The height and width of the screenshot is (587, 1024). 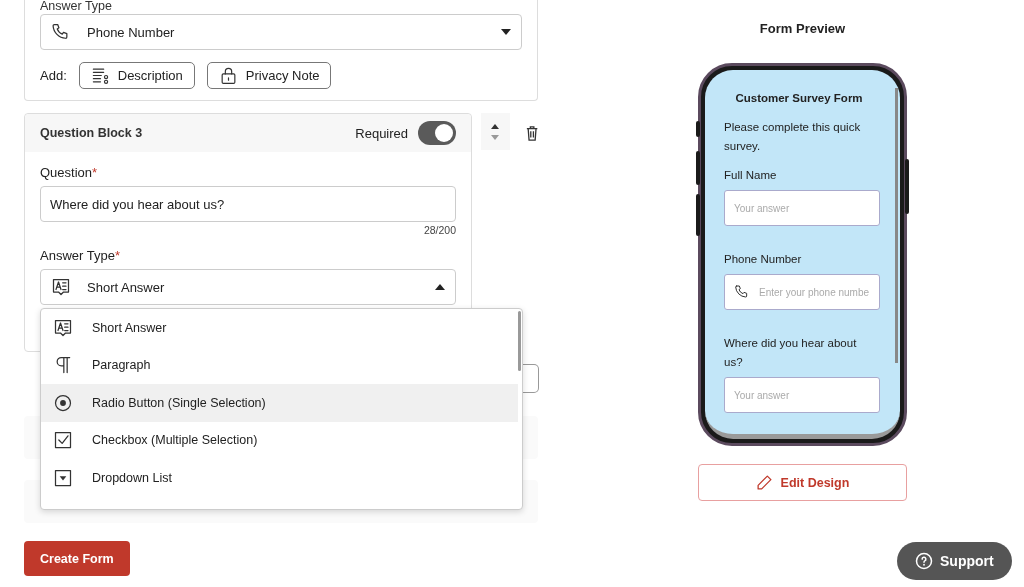 I want to click on field-label: Answer Type*, so click(x=80, y=255).